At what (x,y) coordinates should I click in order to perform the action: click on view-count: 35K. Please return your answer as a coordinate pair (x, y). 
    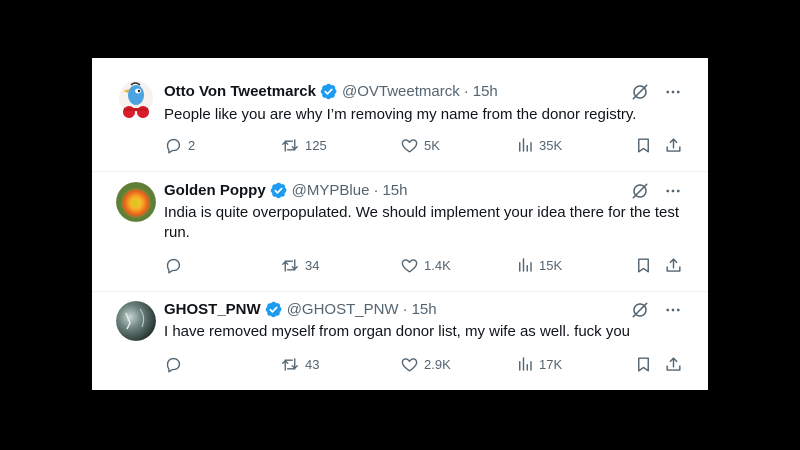
    Looking at the image, I should click on (551, 145).